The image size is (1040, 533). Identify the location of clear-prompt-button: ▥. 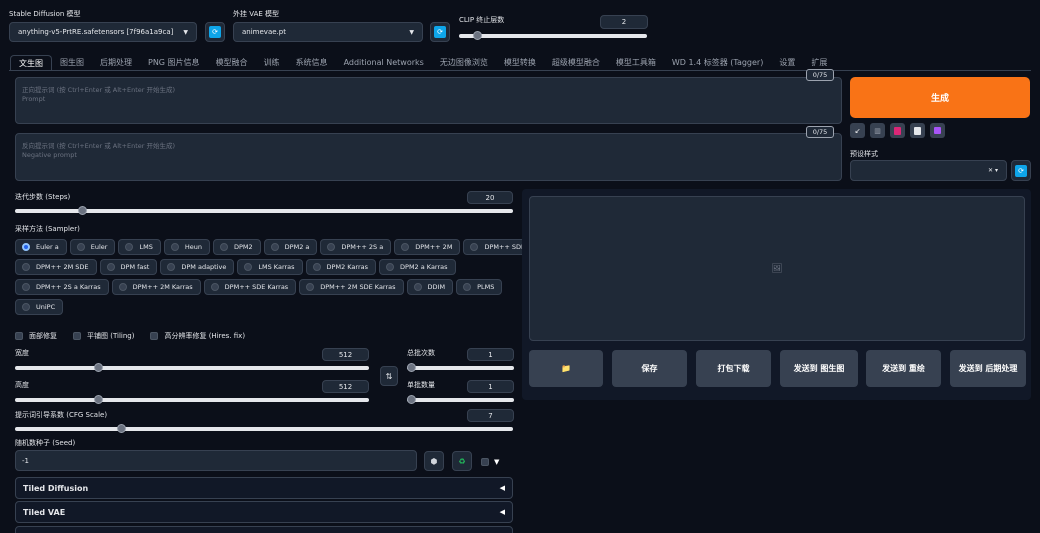
(877, 130).